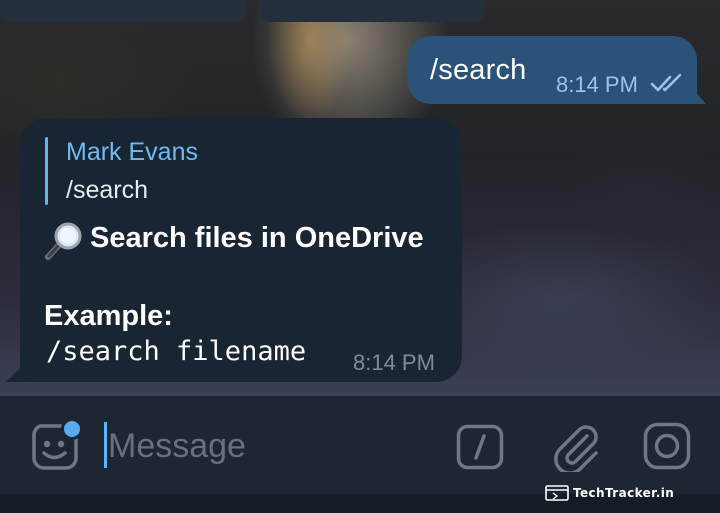 Image resolution: width=720 pixels, height=513 pixels. What do you see at coordinates (105, 445) in the screenshot?
I see `text-cursor` at bounding box center [105, 445].